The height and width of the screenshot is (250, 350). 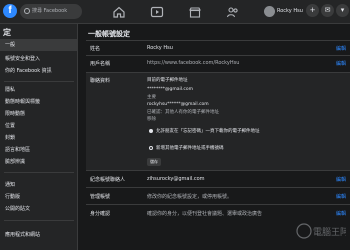 What do you see at coordinates (170, 89) in the screenshot?
I see `email-primary: ********@gmail.com` at bounding box center [170, 89].